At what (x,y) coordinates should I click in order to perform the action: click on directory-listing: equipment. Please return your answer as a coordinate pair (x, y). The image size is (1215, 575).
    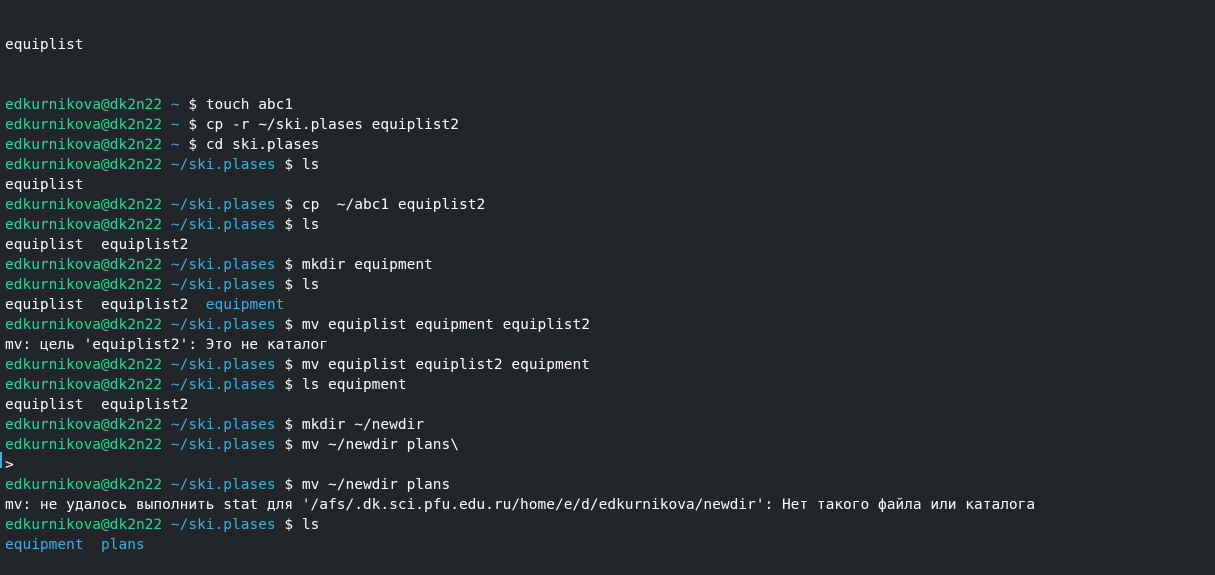
    Looking at the image, I should click on (245, 305).